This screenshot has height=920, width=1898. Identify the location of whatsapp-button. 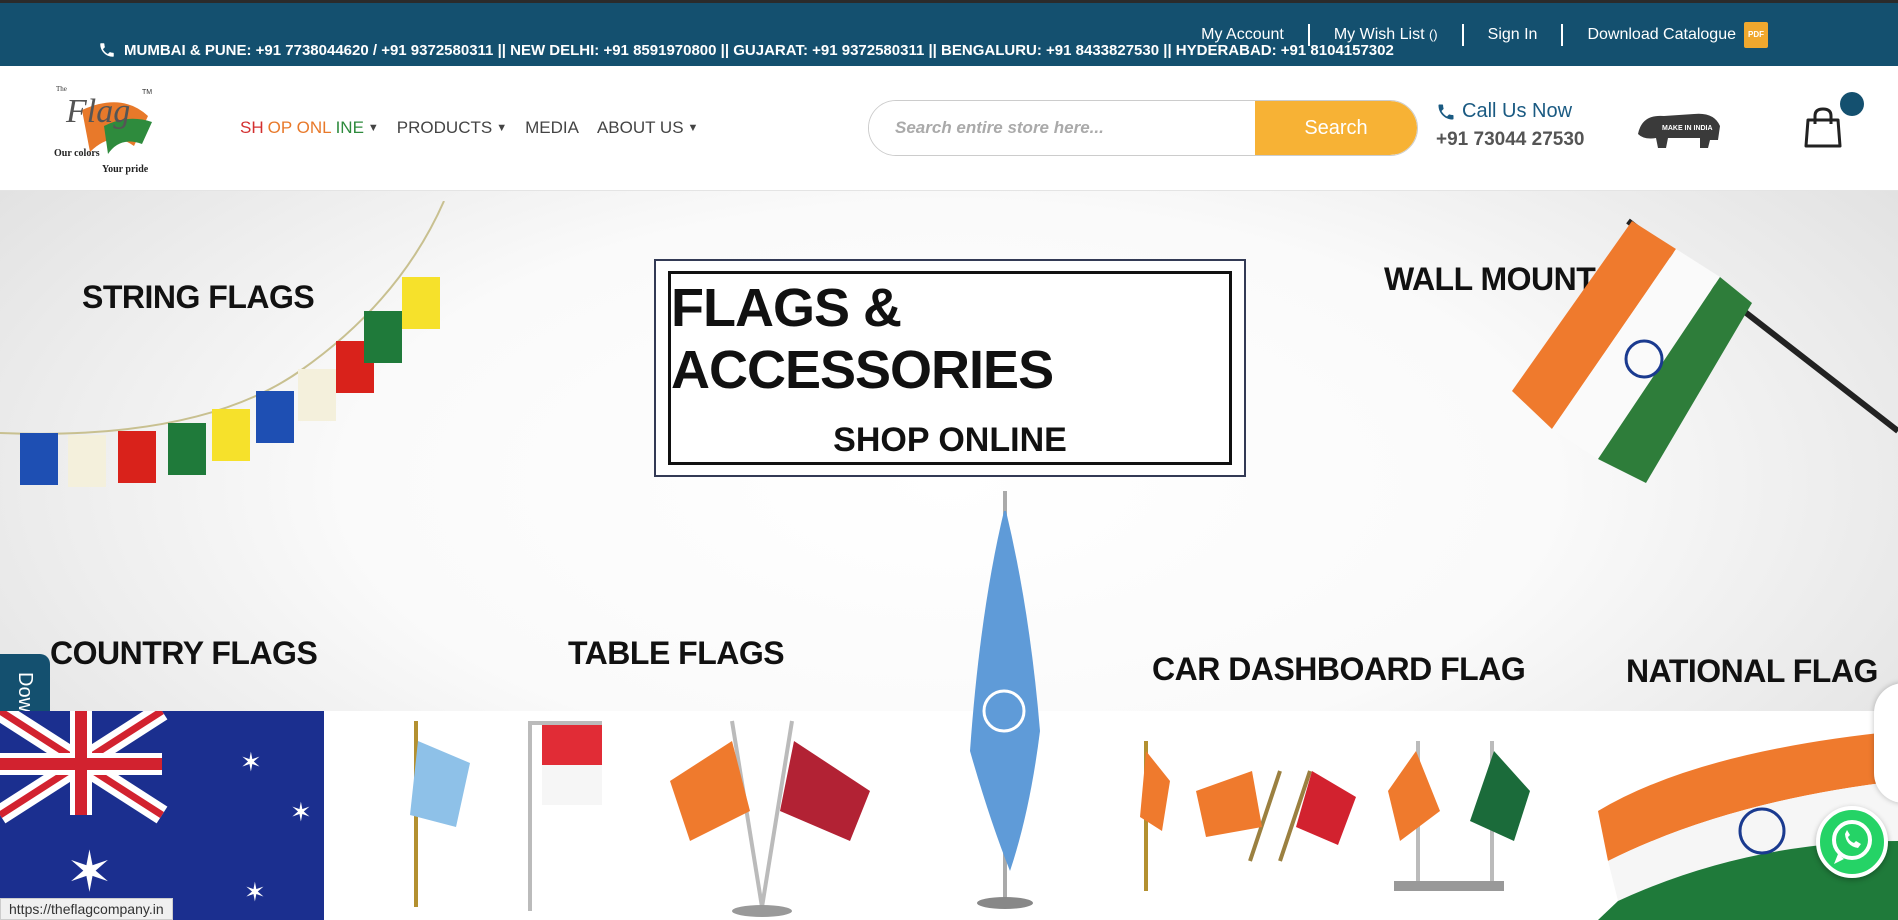
(1852, 842).